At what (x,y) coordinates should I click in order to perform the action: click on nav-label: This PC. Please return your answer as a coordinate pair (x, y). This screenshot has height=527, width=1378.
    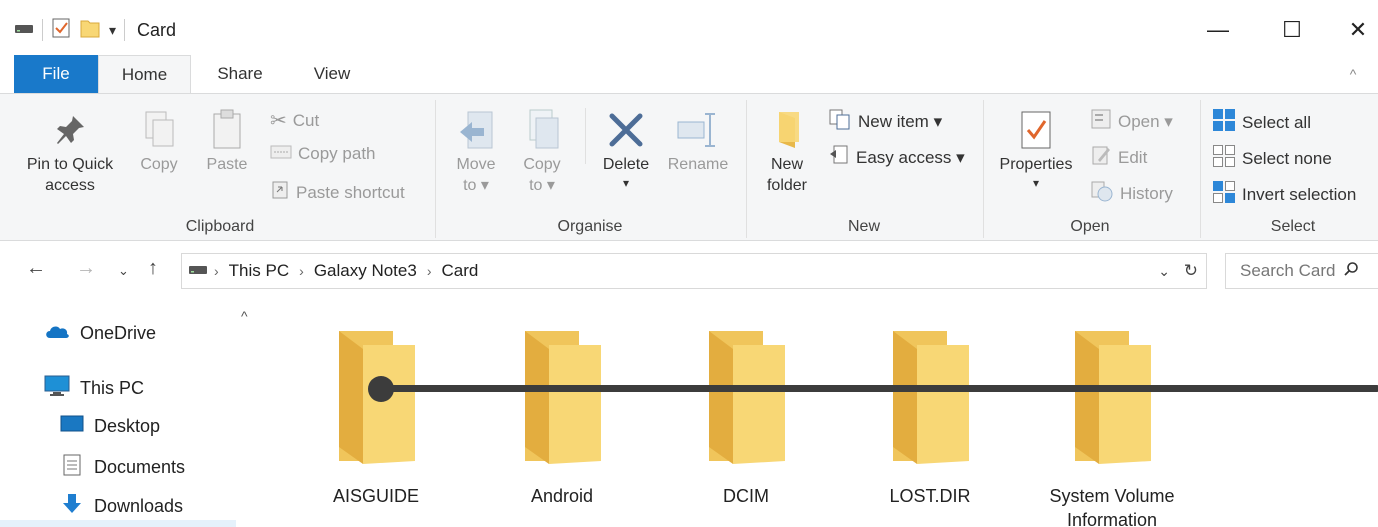
    Looking at the image, I should click on (112, 388).